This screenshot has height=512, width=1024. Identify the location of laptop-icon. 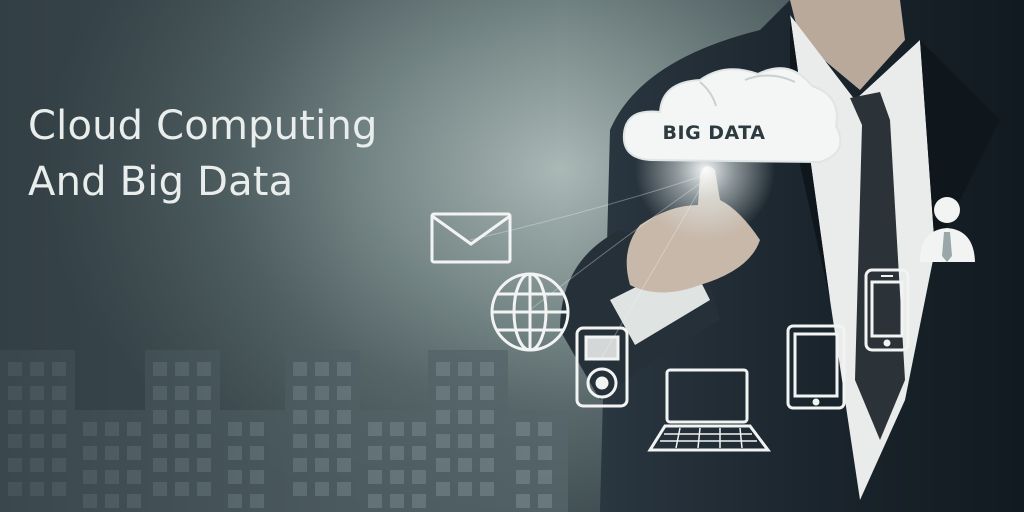
(709, 410).